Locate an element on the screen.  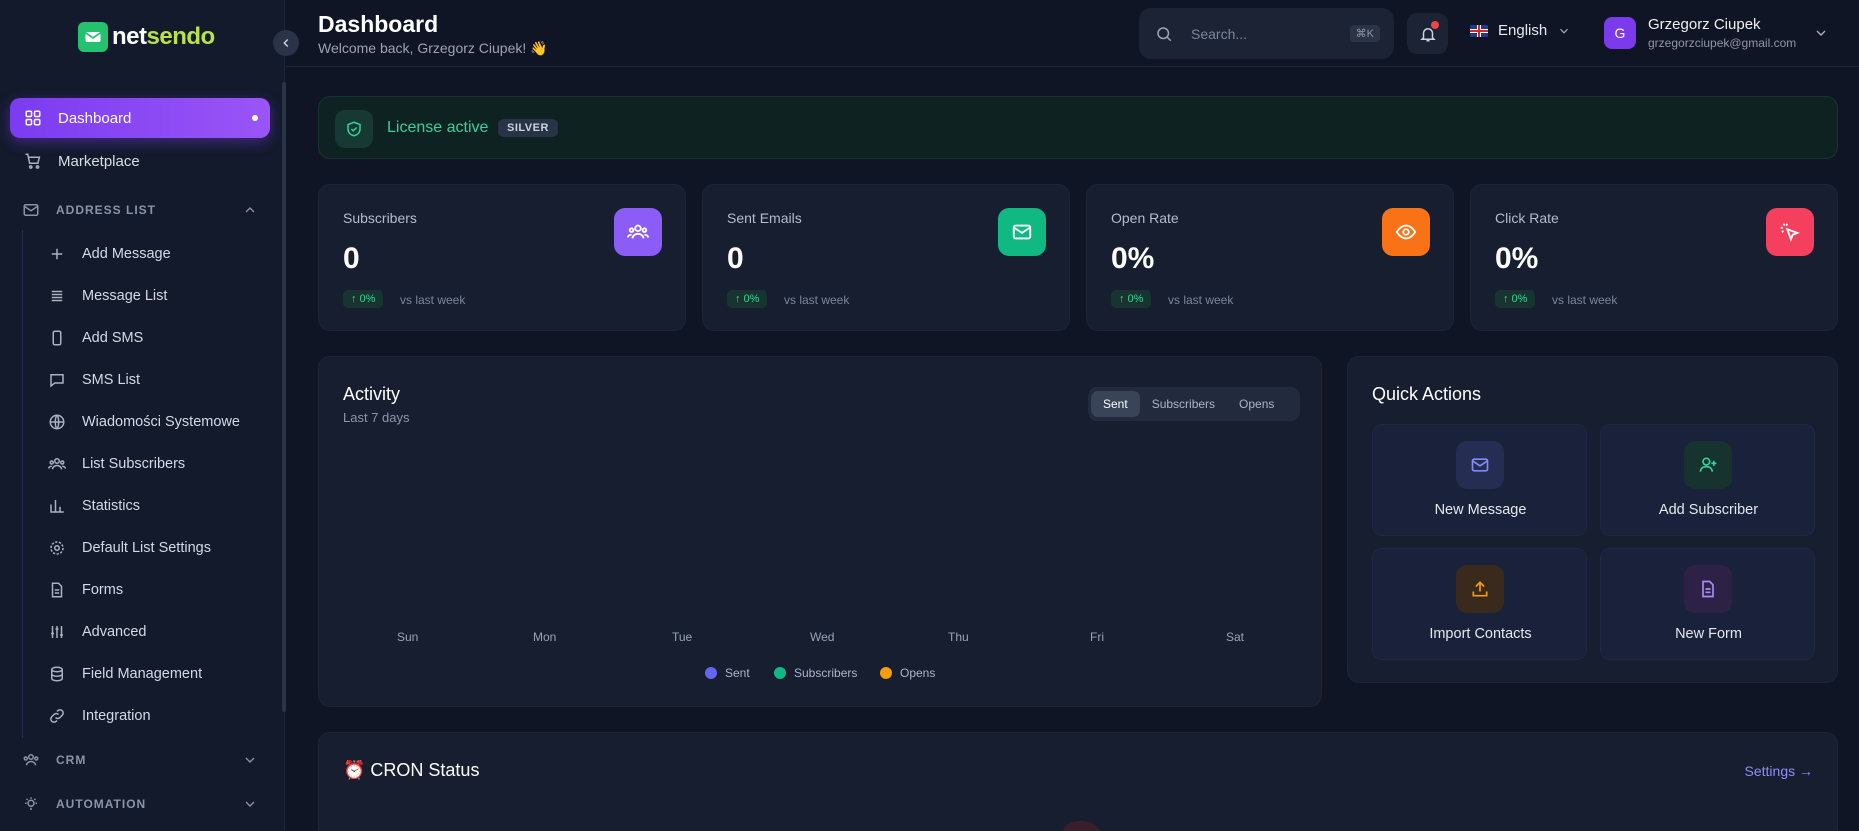
activity-subtitle: Last 7 days is located at coordinates (376, 417).